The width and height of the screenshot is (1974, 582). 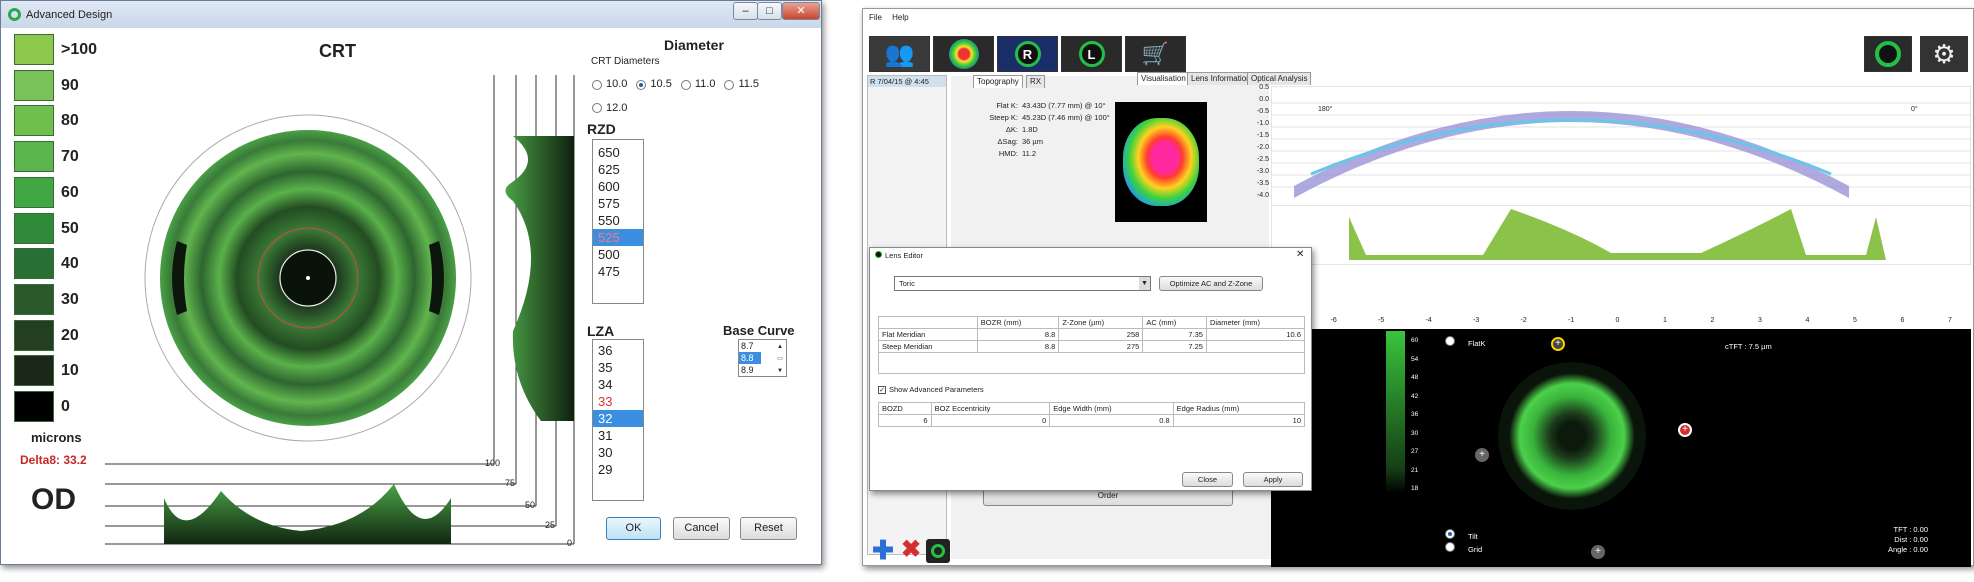 I want to click on lens-type-select: Toric ▼, so click(x=1022, y=283).